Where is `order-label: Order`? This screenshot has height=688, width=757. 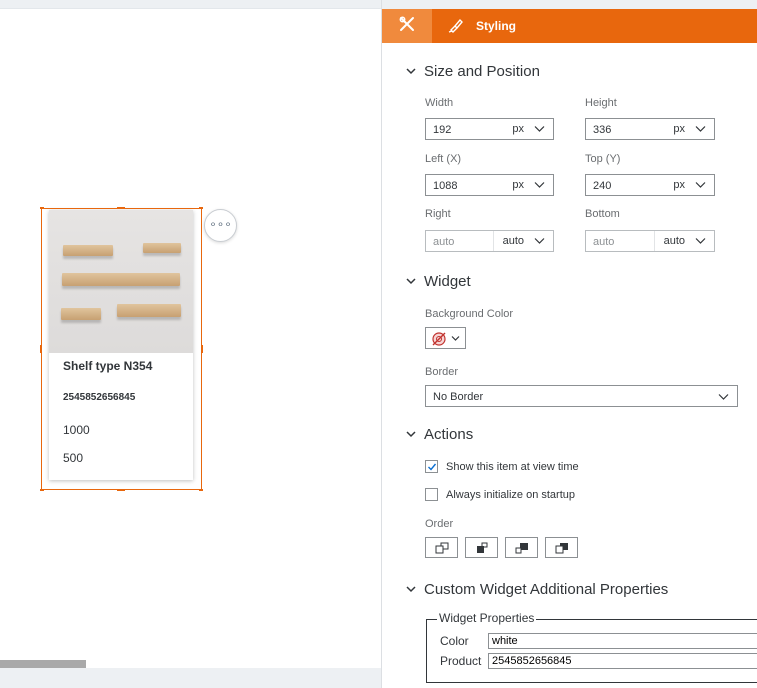
order-label: Order is located at coordinates (439, 524).